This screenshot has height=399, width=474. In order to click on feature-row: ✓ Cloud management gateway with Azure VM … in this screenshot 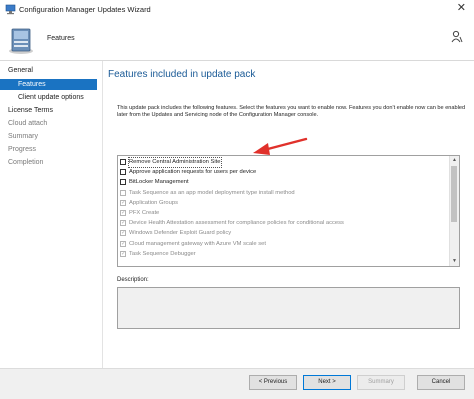, I will do `click(283, 244)`.